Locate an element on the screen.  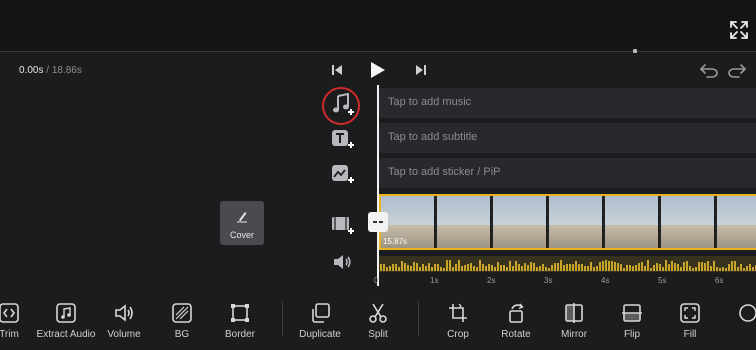
duplicate-label: Duplicate is located at coordinates (320, 334).